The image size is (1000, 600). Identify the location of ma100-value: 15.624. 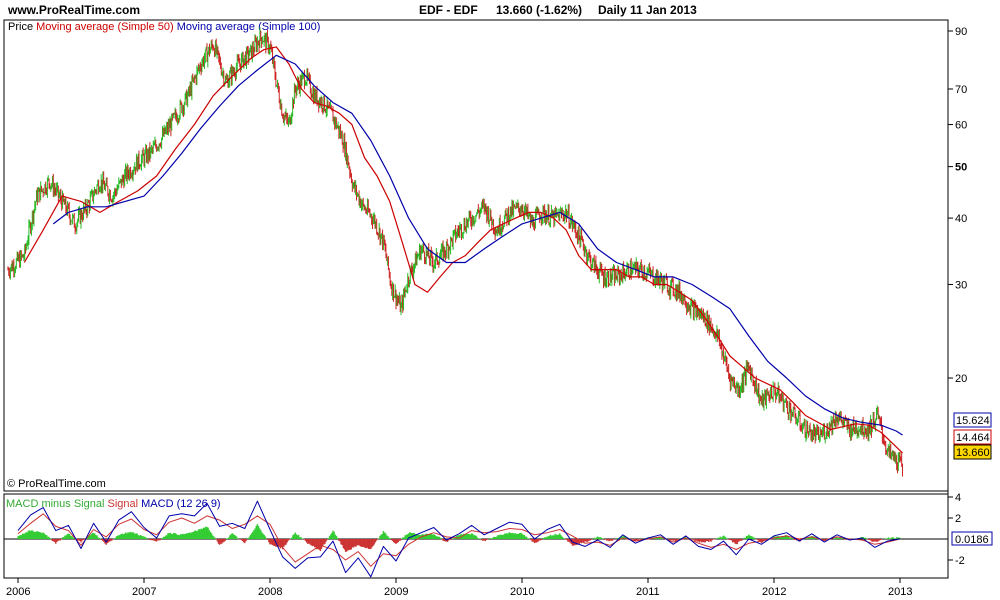
(973, 421).